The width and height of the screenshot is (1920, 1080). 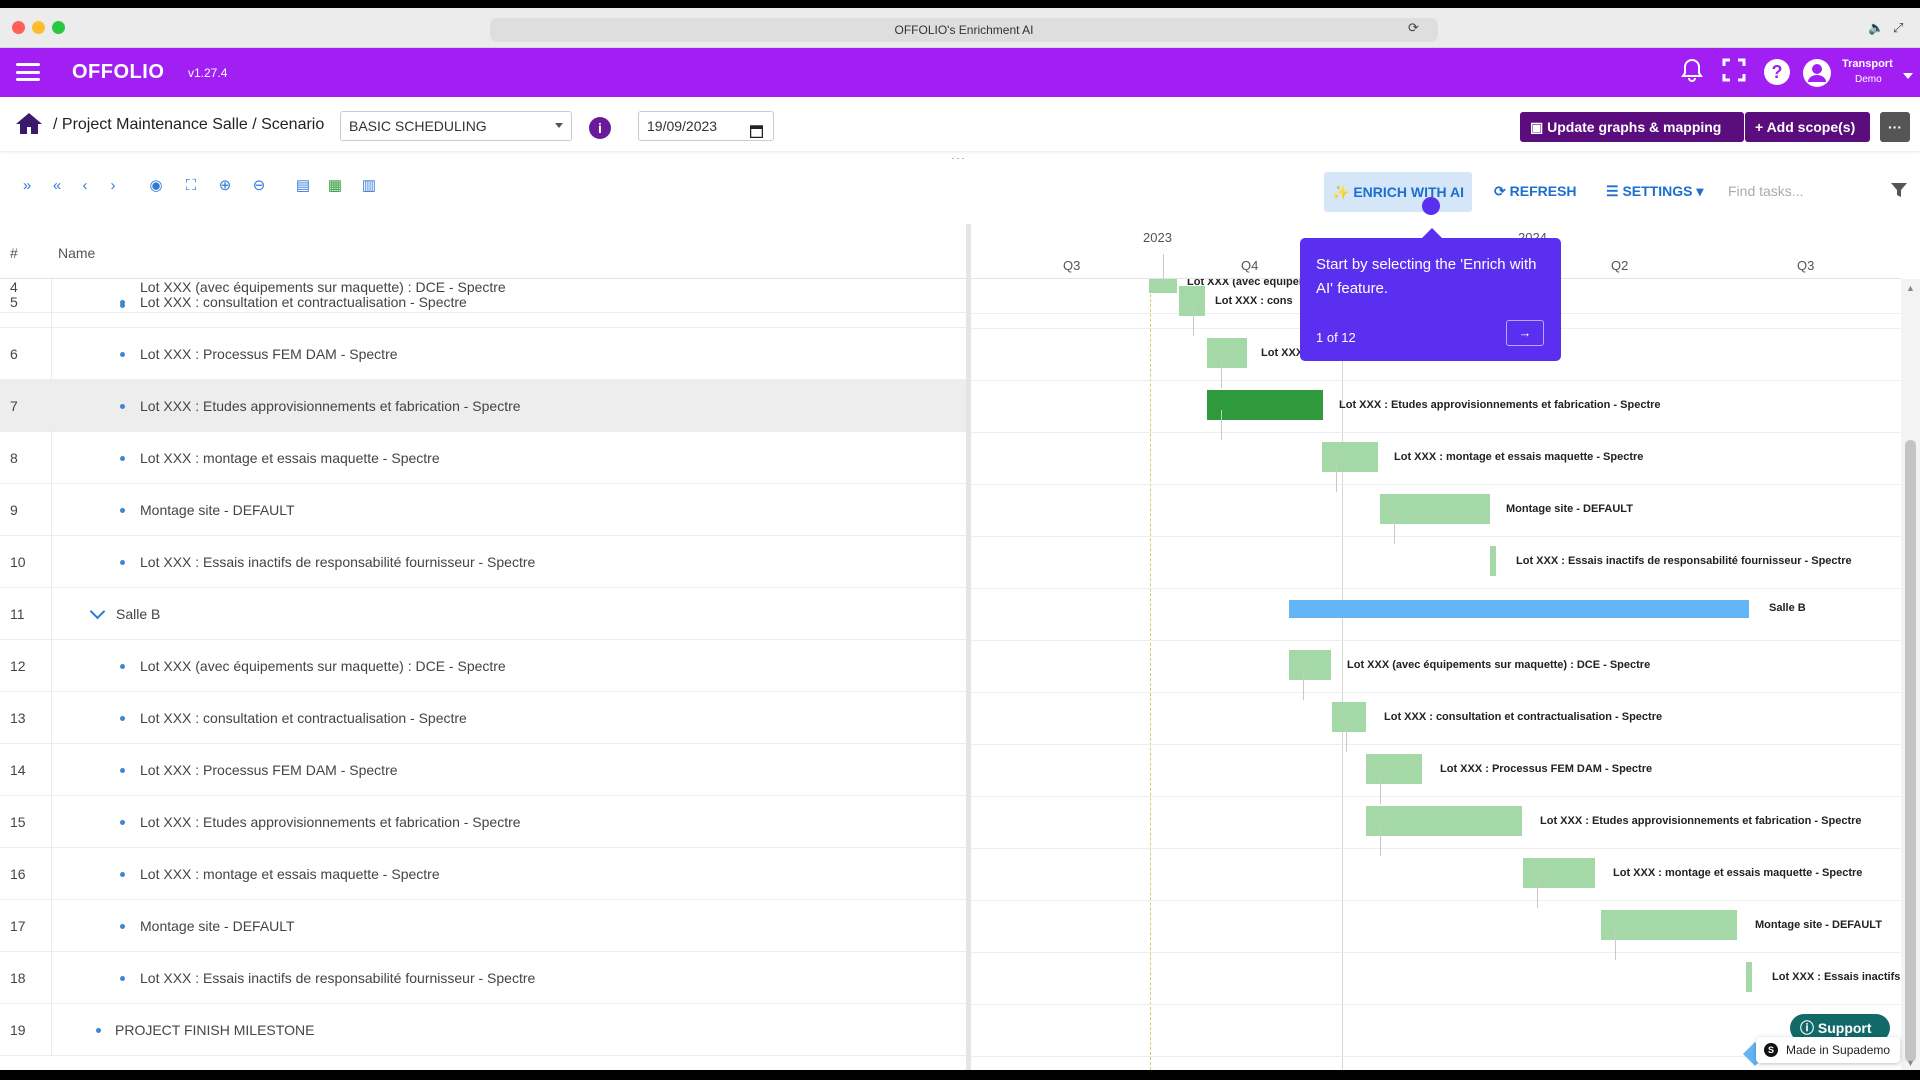 I want to click on task-row: 17 Montage site - DEFAULT, so click(x=483, y=926).